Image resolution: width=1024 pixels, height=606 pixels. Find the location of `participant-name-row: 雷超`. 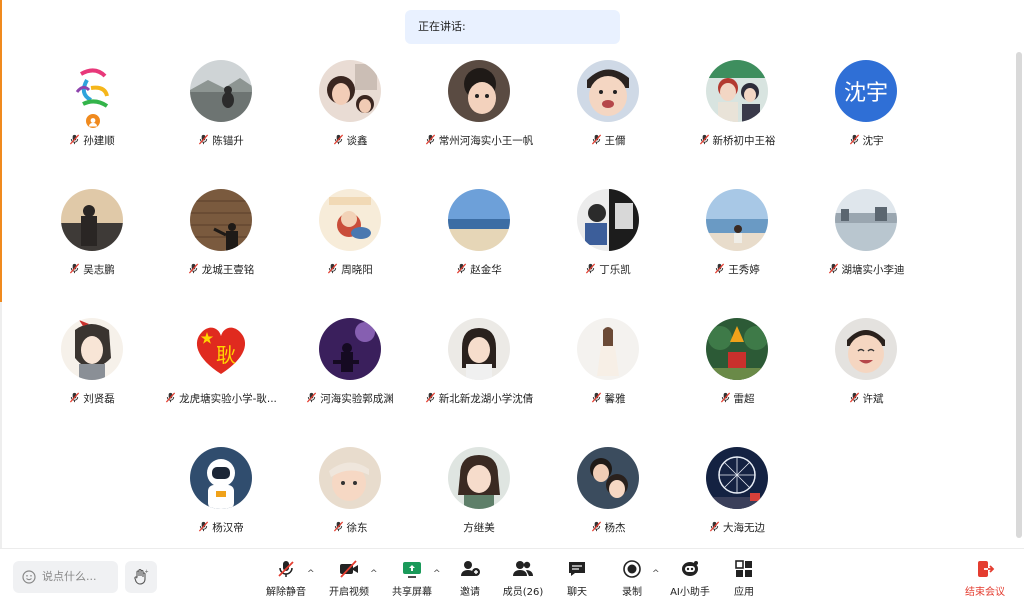

participant-name-row: 雷超 is located at coordinates (737, 398).